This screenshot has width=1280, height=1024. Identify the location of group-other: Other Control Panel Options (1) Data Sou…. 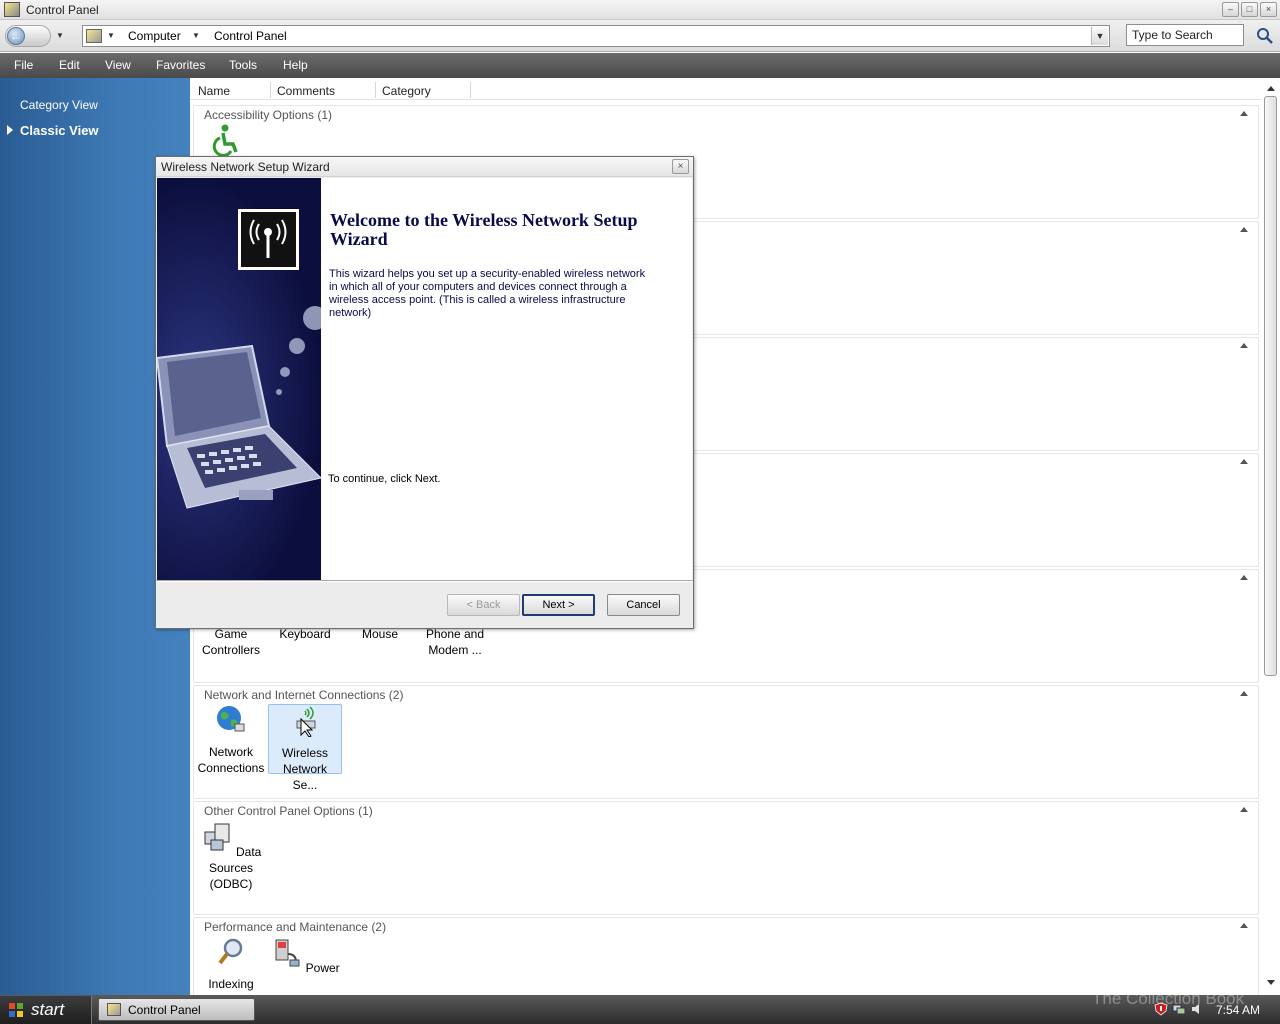
(726, 858).